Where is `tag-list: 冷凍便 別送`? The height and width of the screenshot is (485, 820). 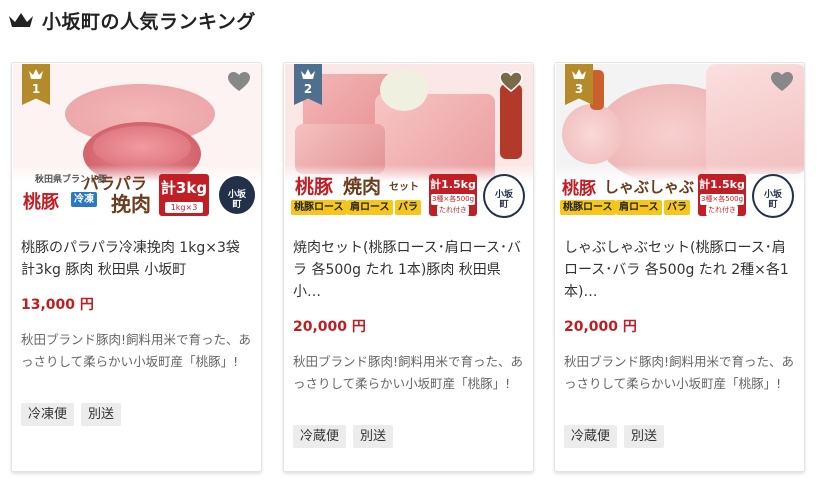
tag-list: 冷凍便 別送 is located at coordinates (71, 414).